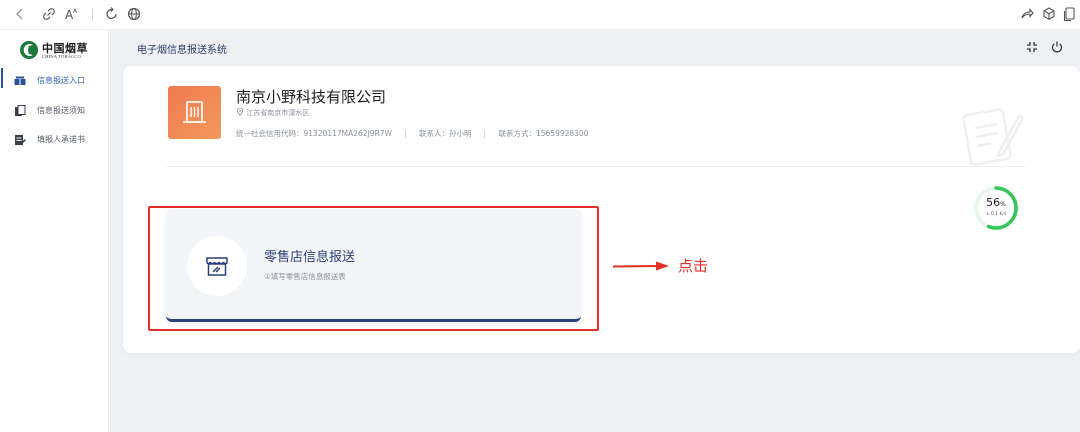 This screenshot has height=432, width=1080. Describe the element at coordinates (240, 112) in the screenshot. I see `location-pin-icon` at that location.